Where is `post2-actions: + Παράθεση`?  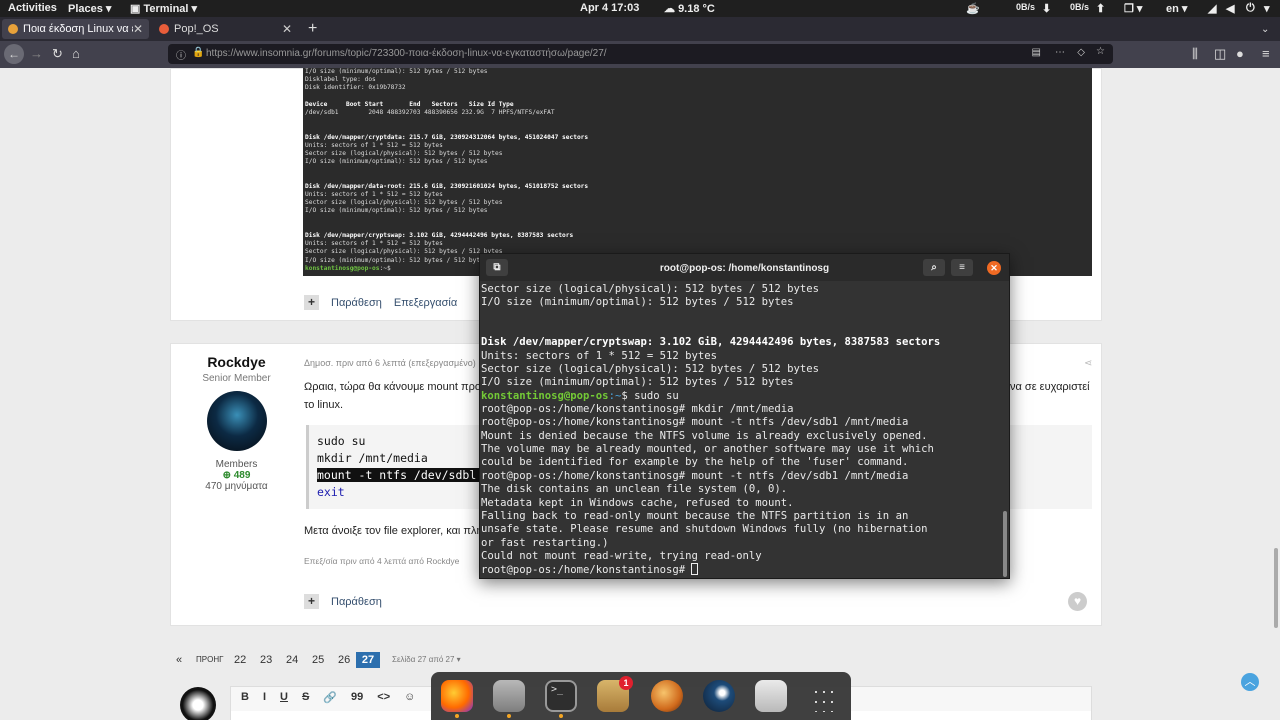 post2-actions: + Παράθεση is located at coordinates (343, 601).